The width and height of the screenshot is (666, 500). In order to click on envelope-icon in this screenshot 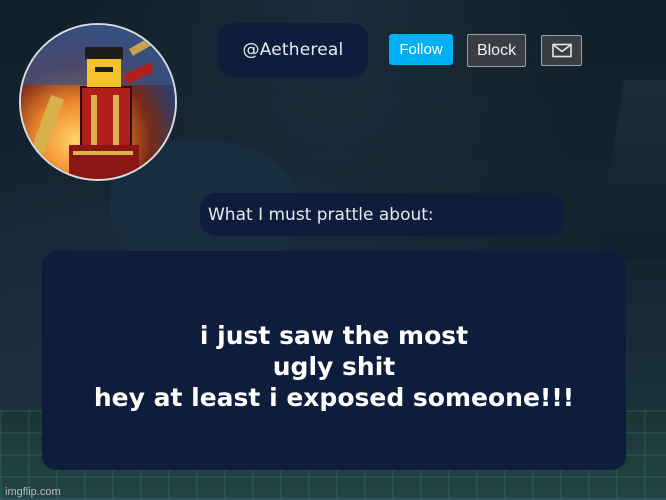, I will do `click(561, 50)`.